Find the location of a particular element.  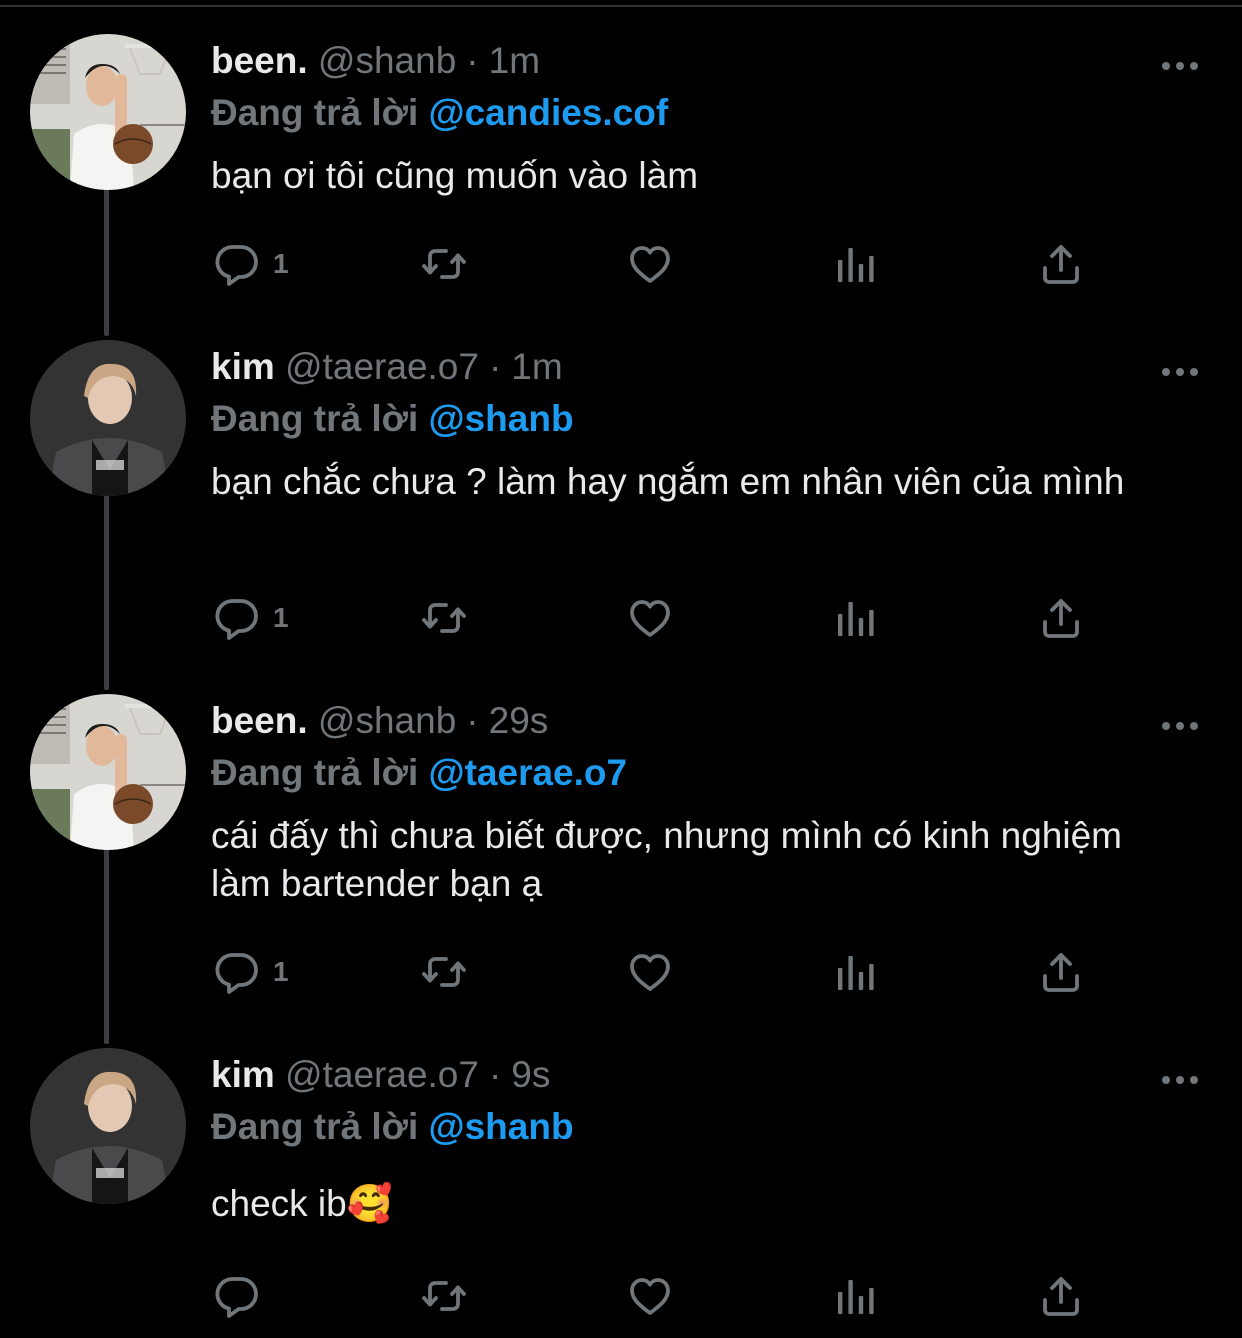

mention-link: @candies.cof is located at coordinates (549, 112).